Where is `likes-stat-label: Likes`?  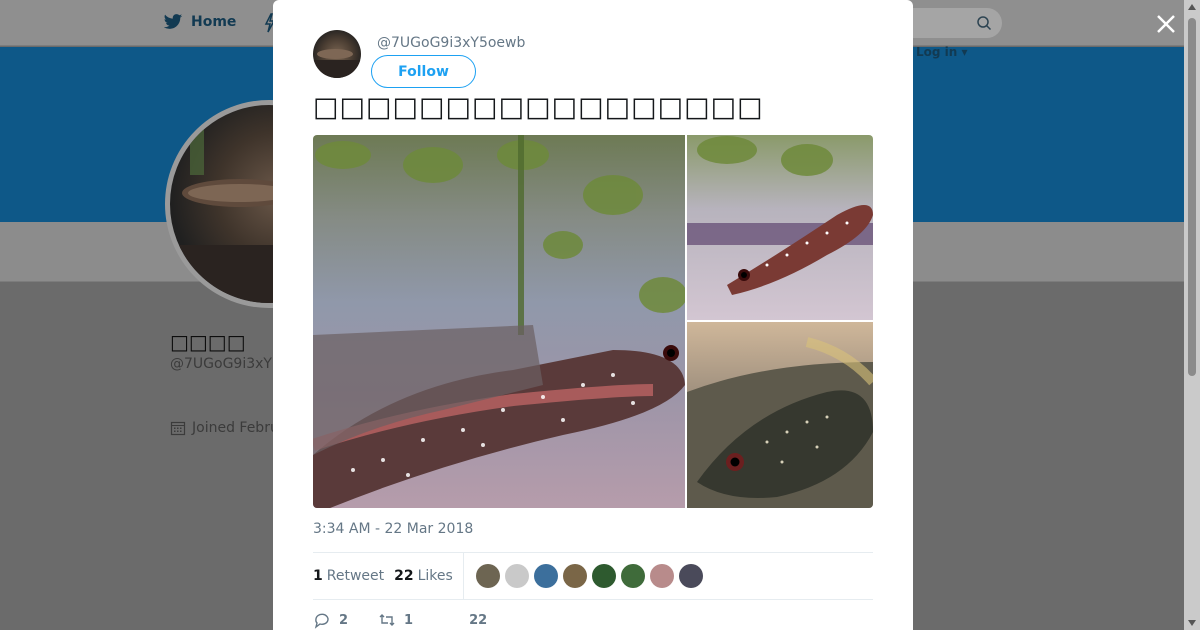 likes-stat-label: Likes is located at coordinates (435, 576).